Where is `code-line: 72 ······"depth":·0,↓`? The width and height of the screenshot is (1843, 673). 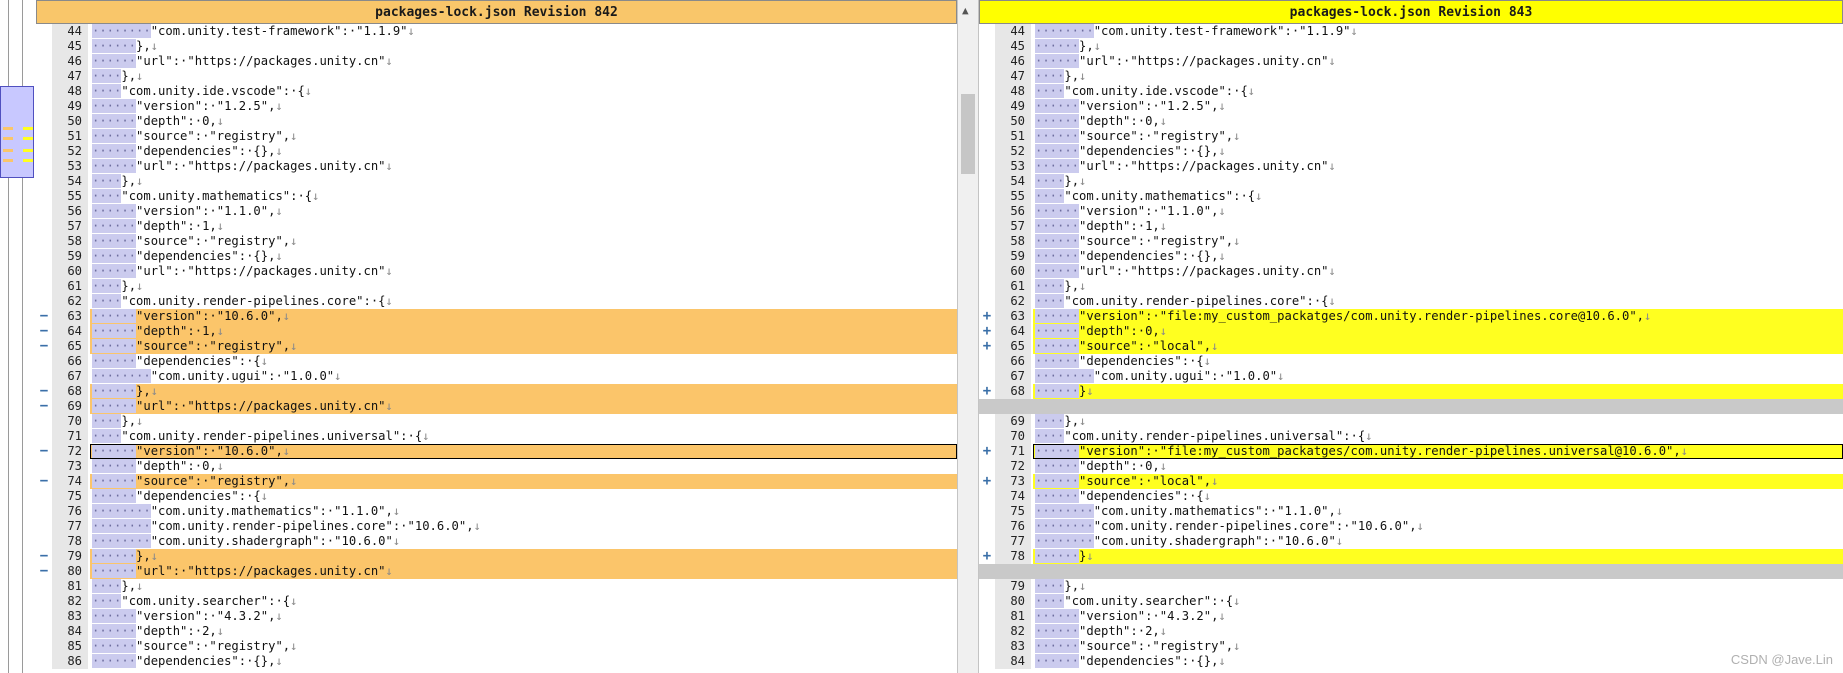 code-line: 72 ······"depth":·0,↓ is located at coordinates (1411, 466).